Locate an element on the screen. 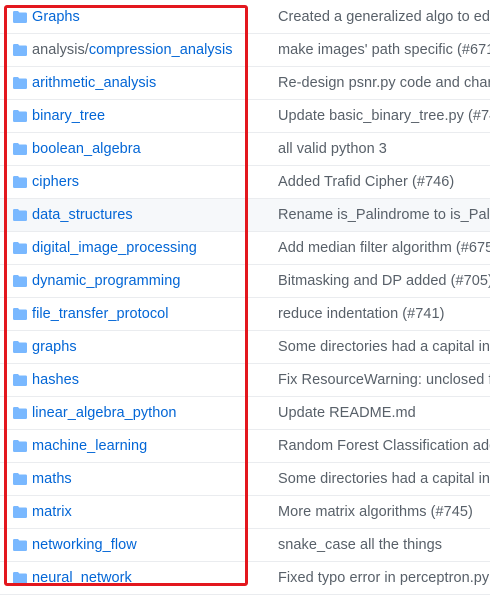 The width and height of the screenshot is (490, 595). folder-link: arithmetic_analysis is located at coordinates (94, 83).